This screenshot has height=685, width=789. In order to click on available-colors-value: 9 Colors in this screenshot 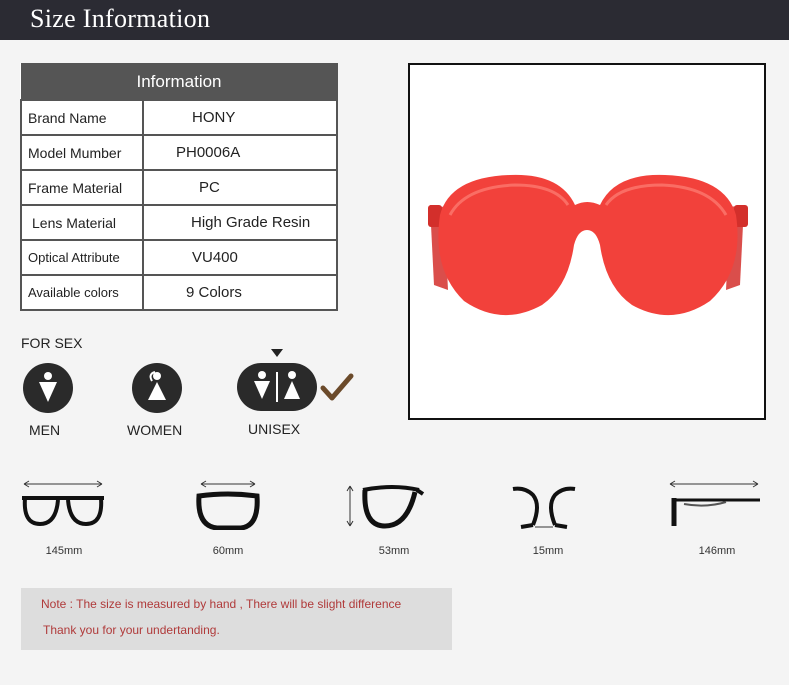, I will do `click(240, 292)`.